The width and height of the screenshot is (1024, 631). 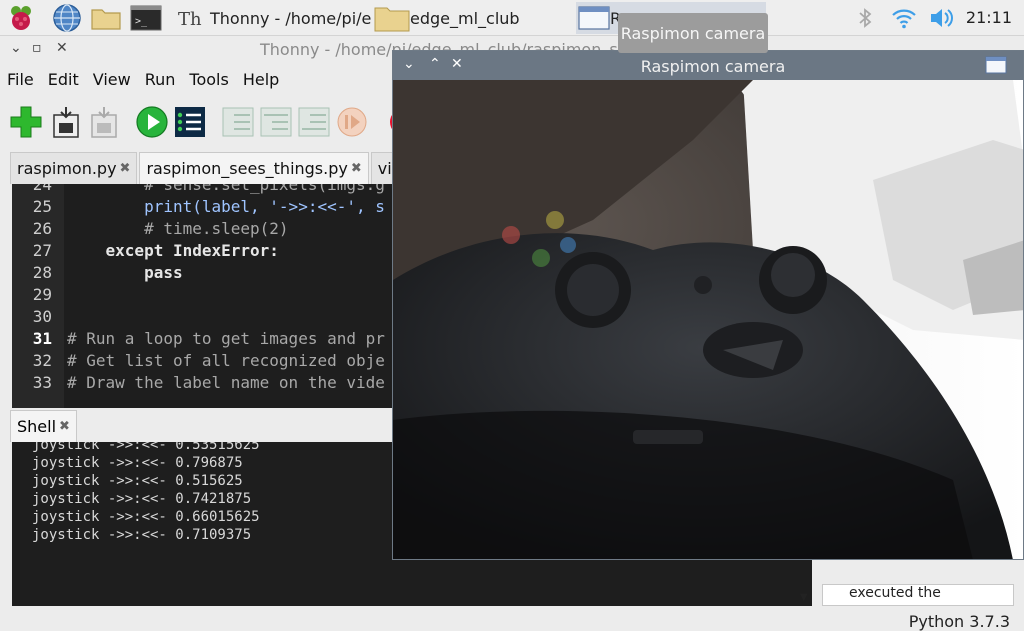 I want to click on browser-globe-icon, so click(x=67, y=18).